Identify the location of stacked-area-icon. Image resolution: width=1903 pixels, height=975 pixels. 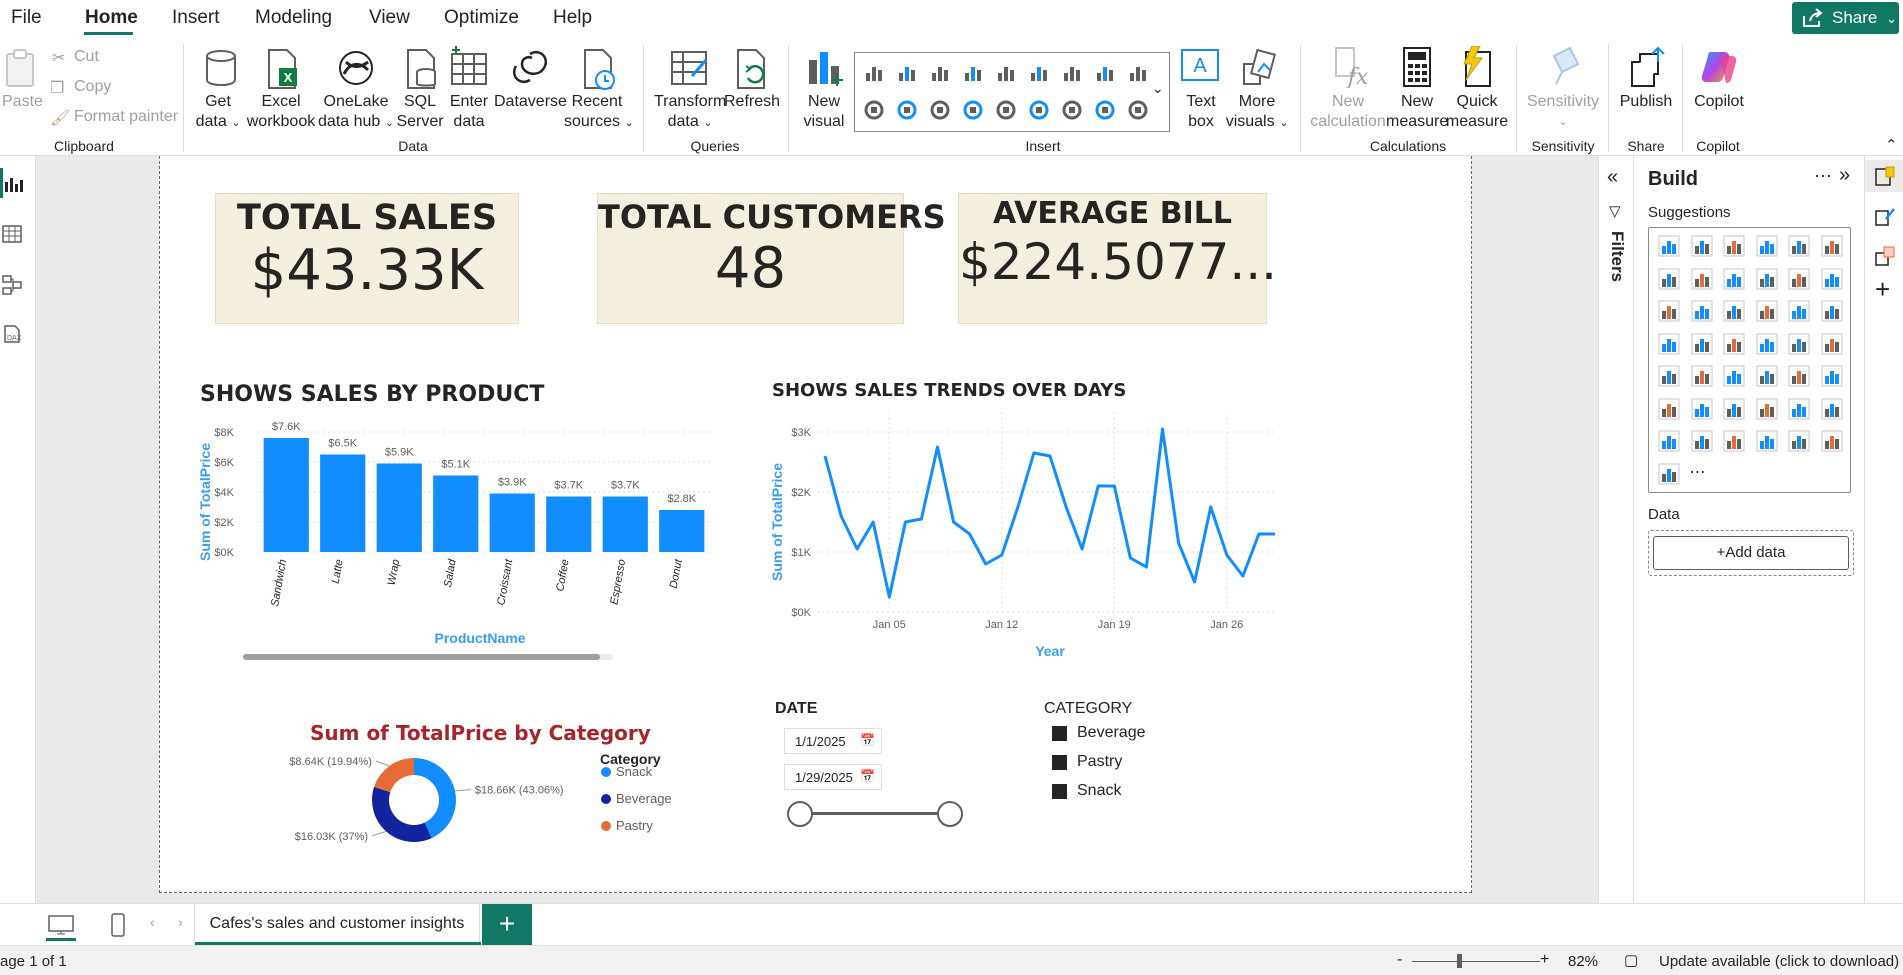
(1734, 279).